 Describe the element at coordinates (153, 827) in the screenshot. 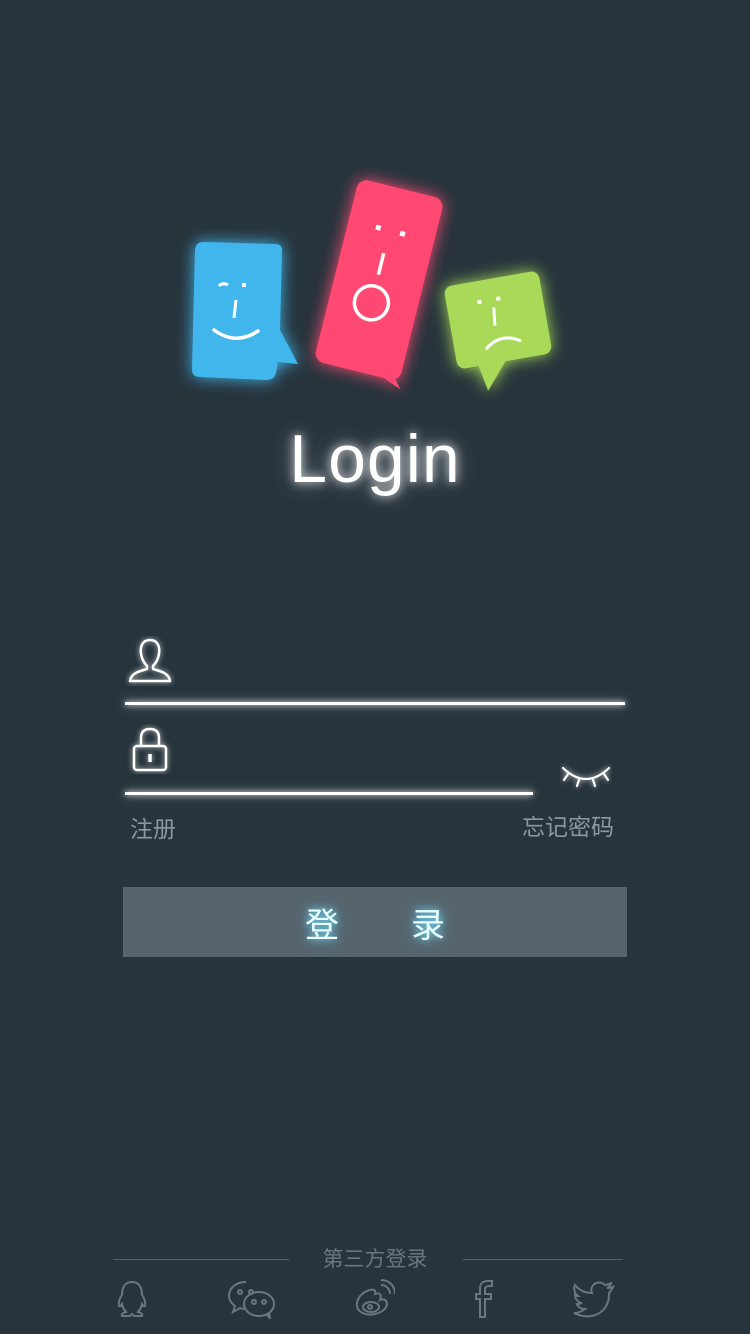

I see `register-link: 注册` at that location.